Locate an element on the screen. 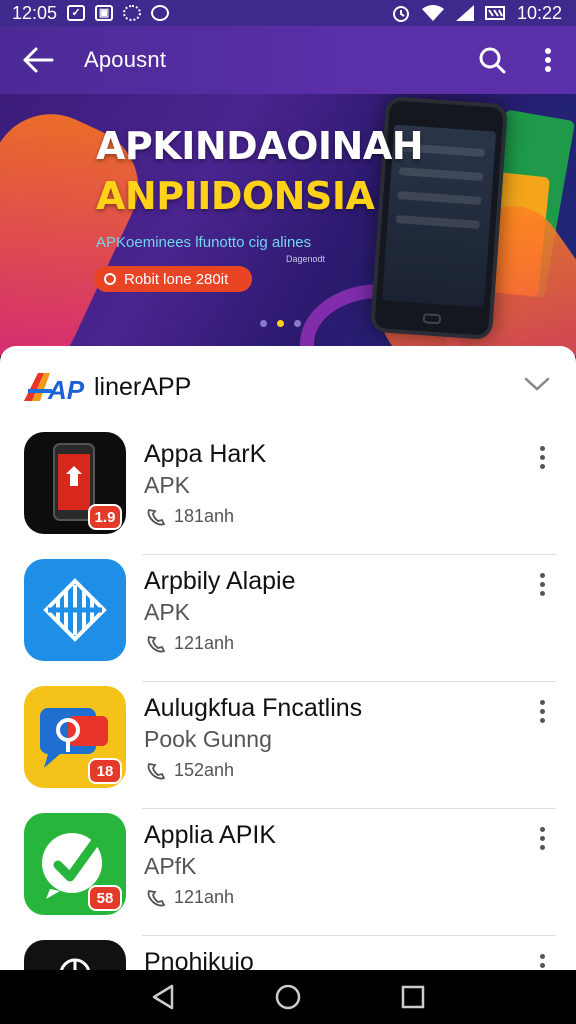  striped-globe-icon is located at coordinates (75, 610).